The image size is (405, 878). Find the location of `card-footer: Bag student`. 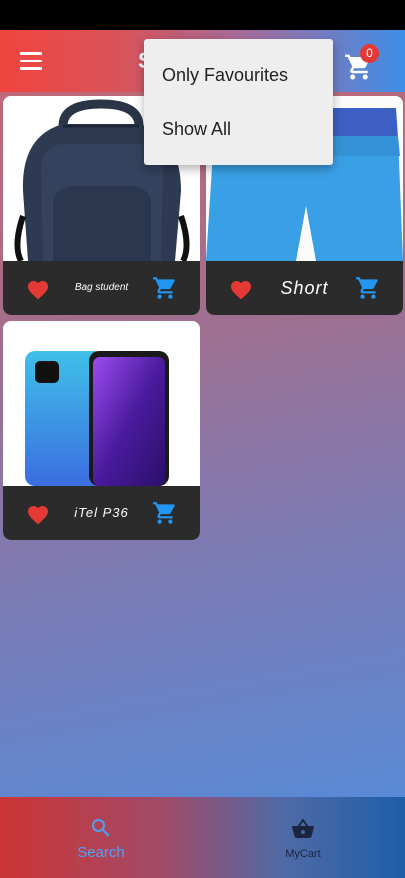

card-footer: Bag student is located at coordinates (101, 288).